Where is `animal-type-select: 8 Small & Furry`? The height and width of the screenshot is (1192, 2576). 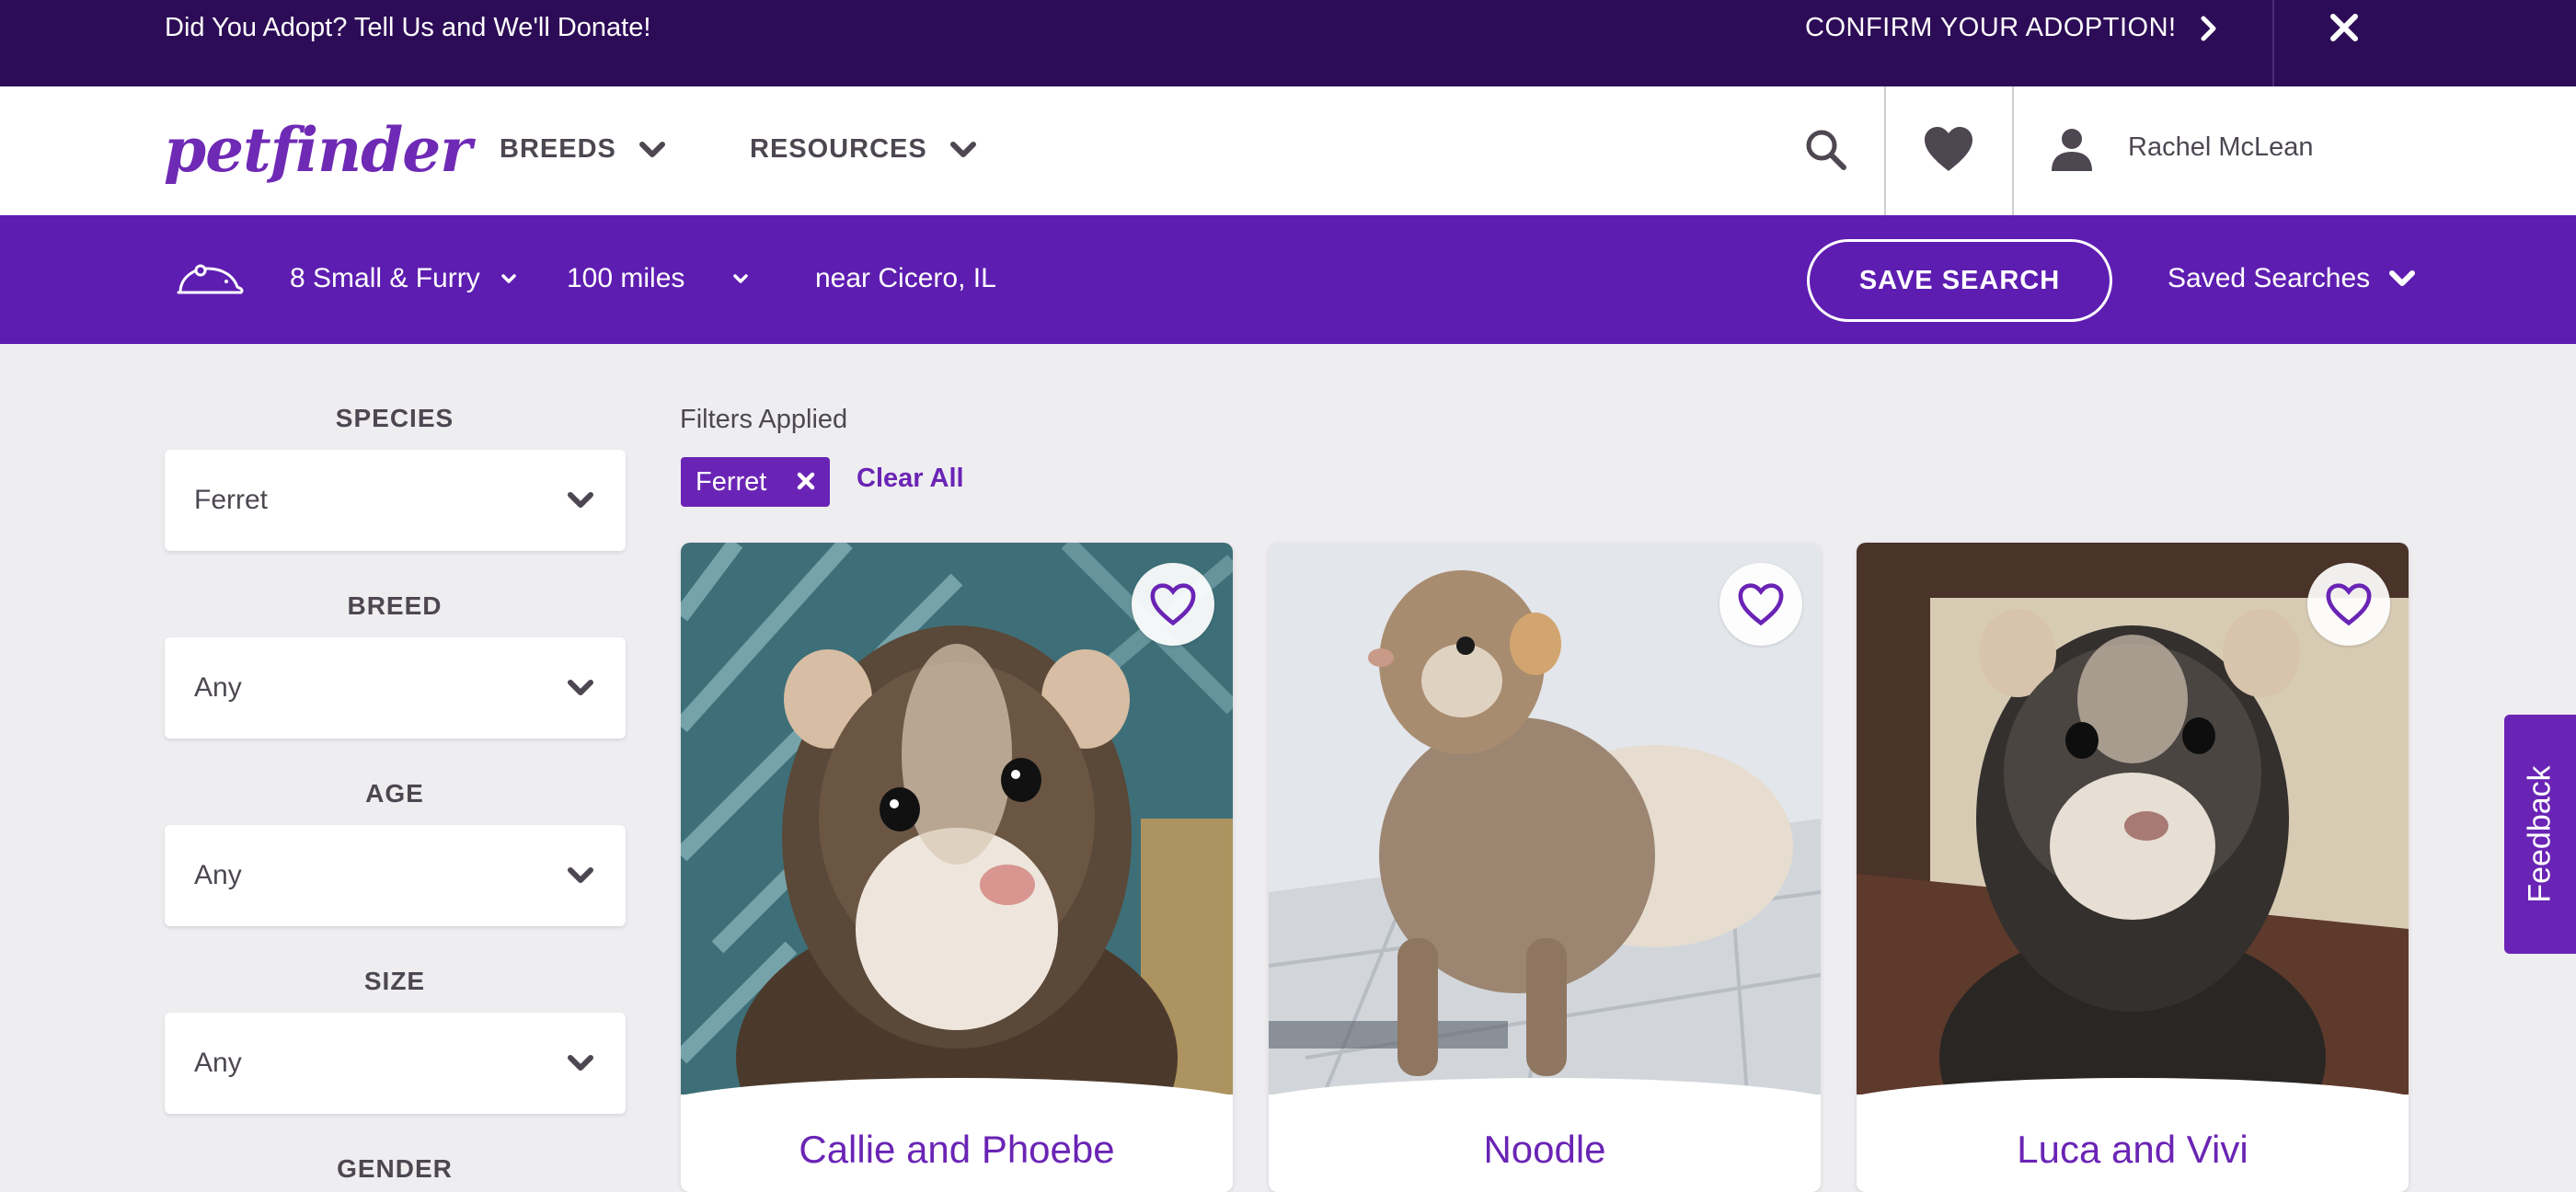 animal-type-select: 8 Small & Furry is located at coordinates (403, 278).